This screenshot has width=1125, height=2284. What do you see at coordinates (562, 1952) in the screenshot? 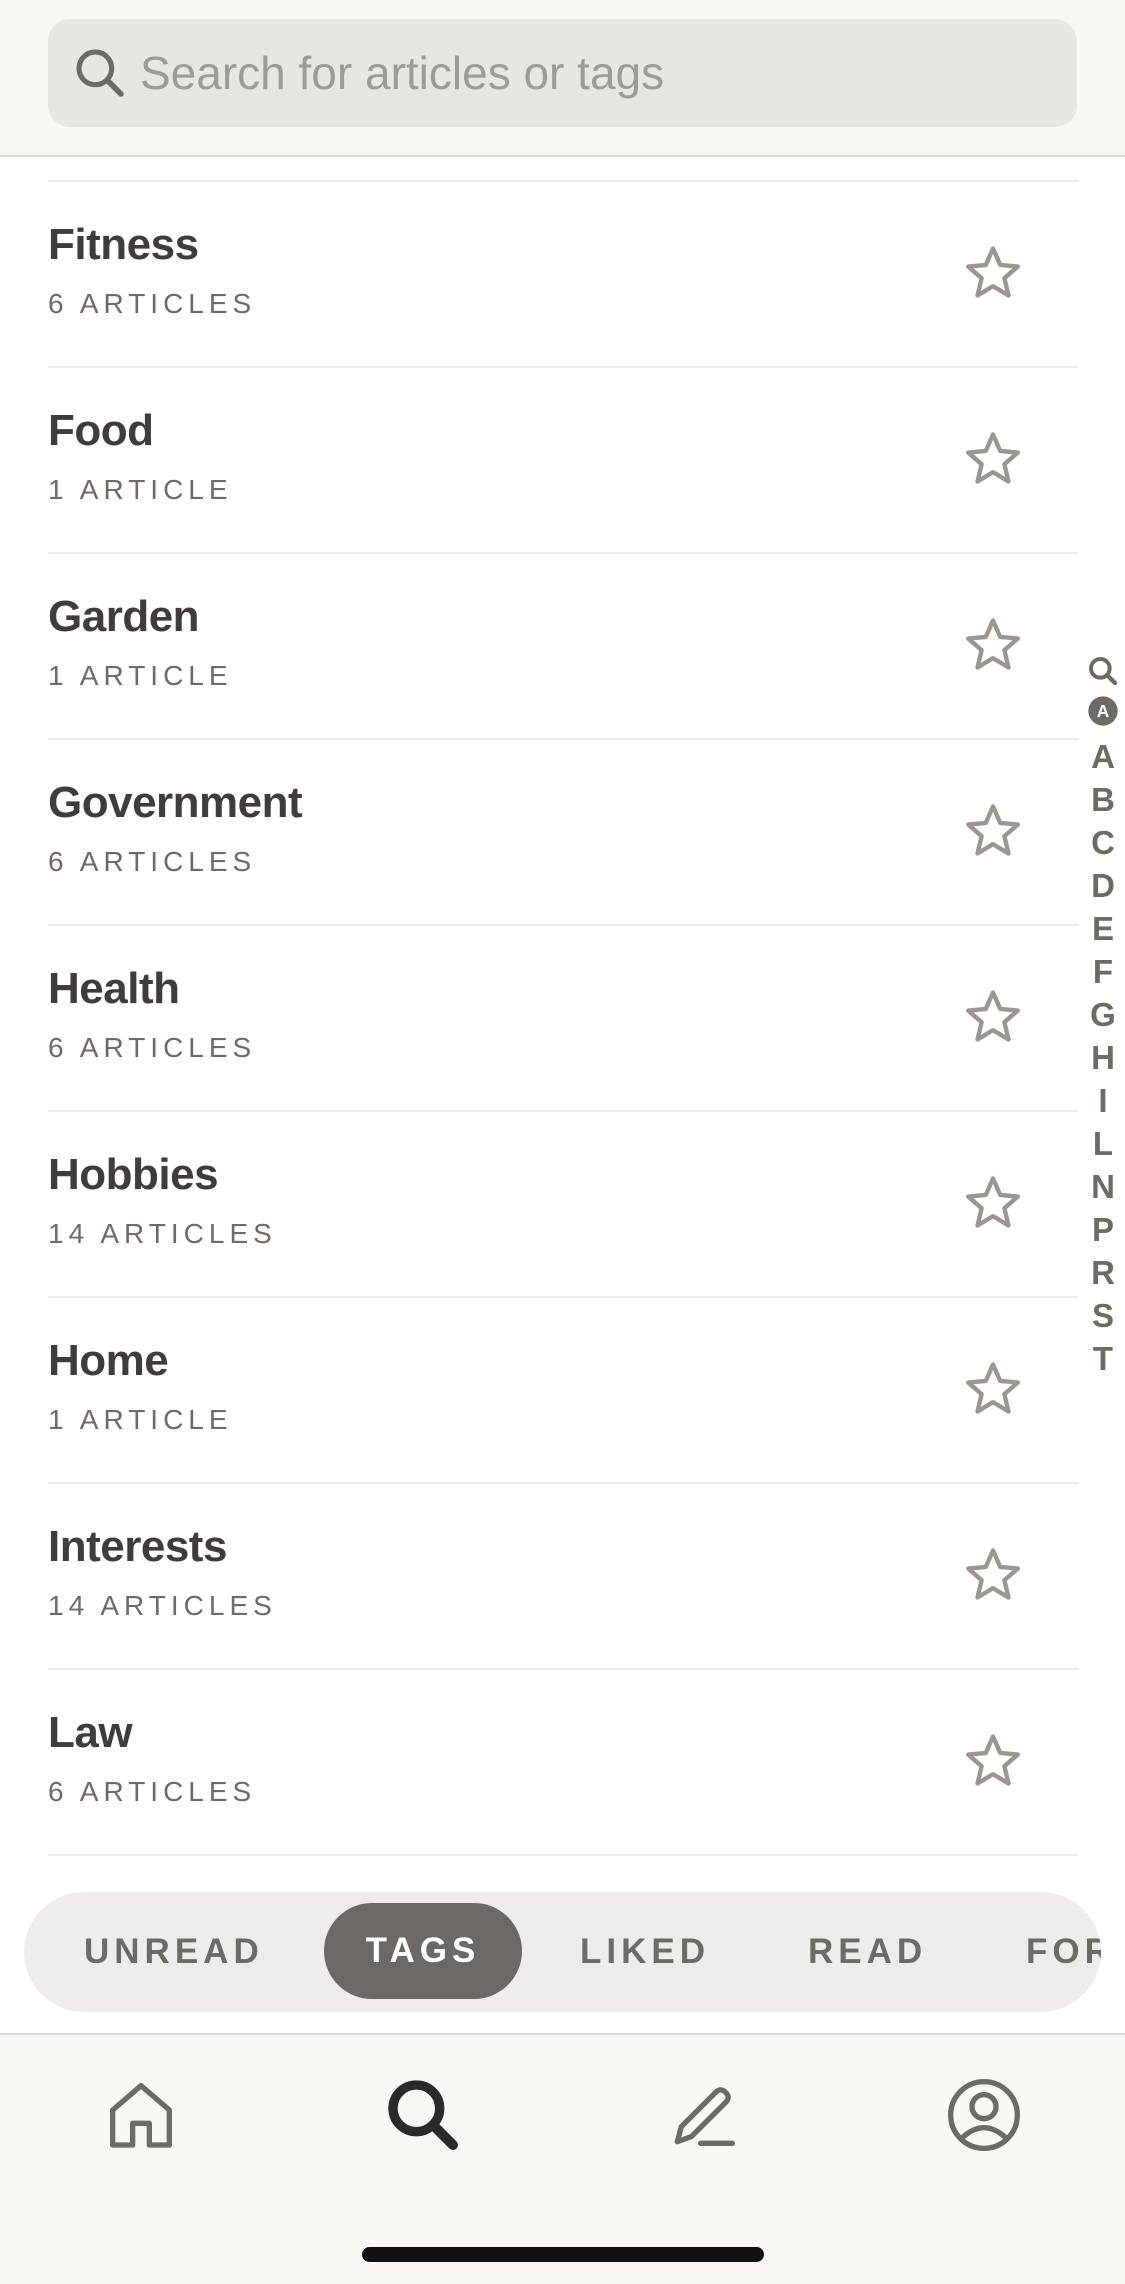
I see `filter-tabs: UNREAD TAGS LIKED READ FOR` at bounding box center [562, 1952].